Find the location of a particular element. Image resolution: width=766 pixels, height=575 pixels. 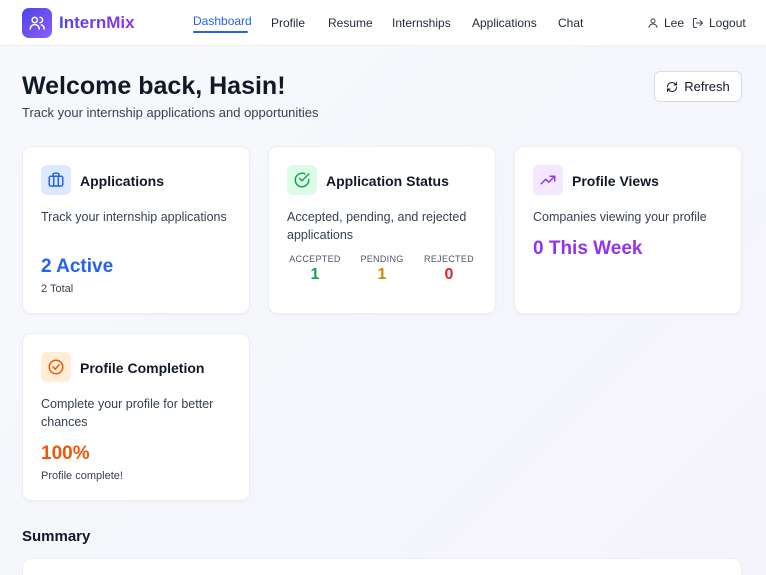

rejected-stat: REJECTED 0 is located at coordinates (449, 269).